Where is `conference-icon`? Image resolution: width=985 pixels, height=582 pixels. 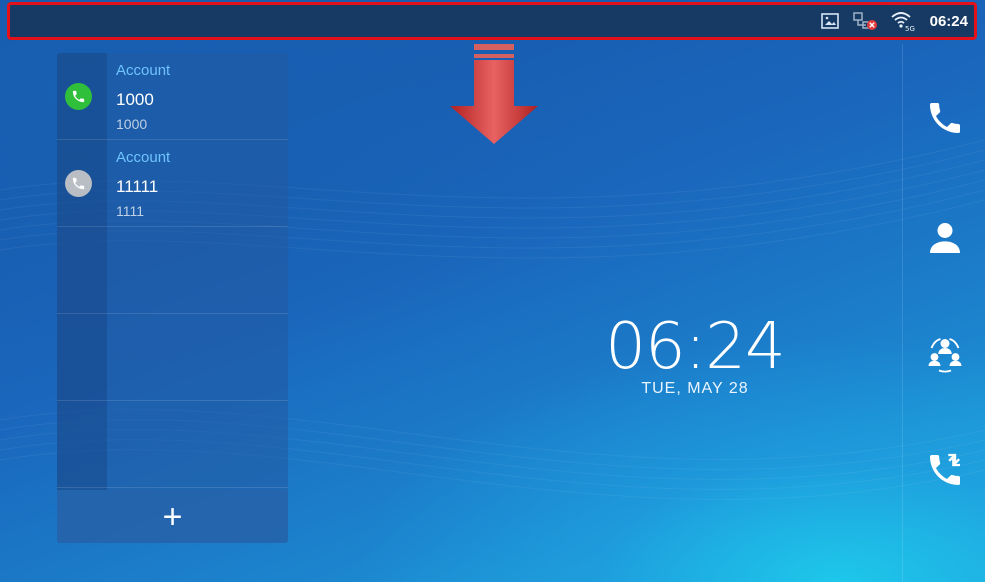 conference-icon is located at coordinates (944, 355).